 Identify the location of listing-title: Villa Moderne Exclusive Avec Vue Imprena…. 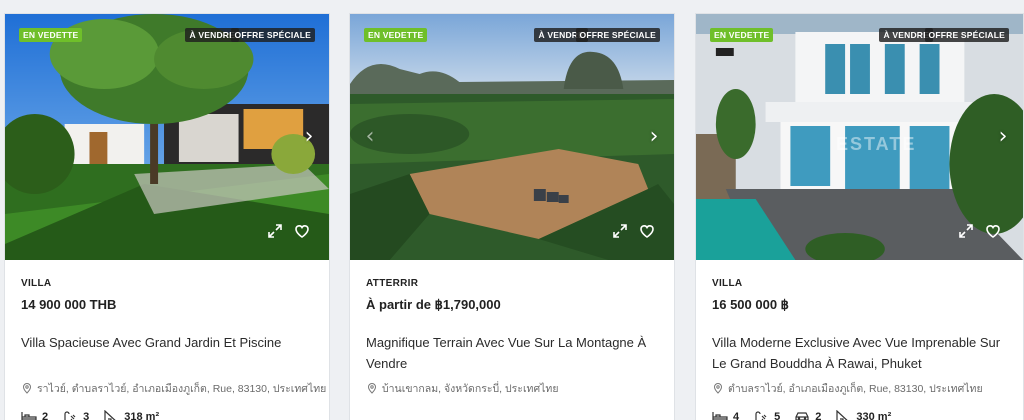
(859, 353).